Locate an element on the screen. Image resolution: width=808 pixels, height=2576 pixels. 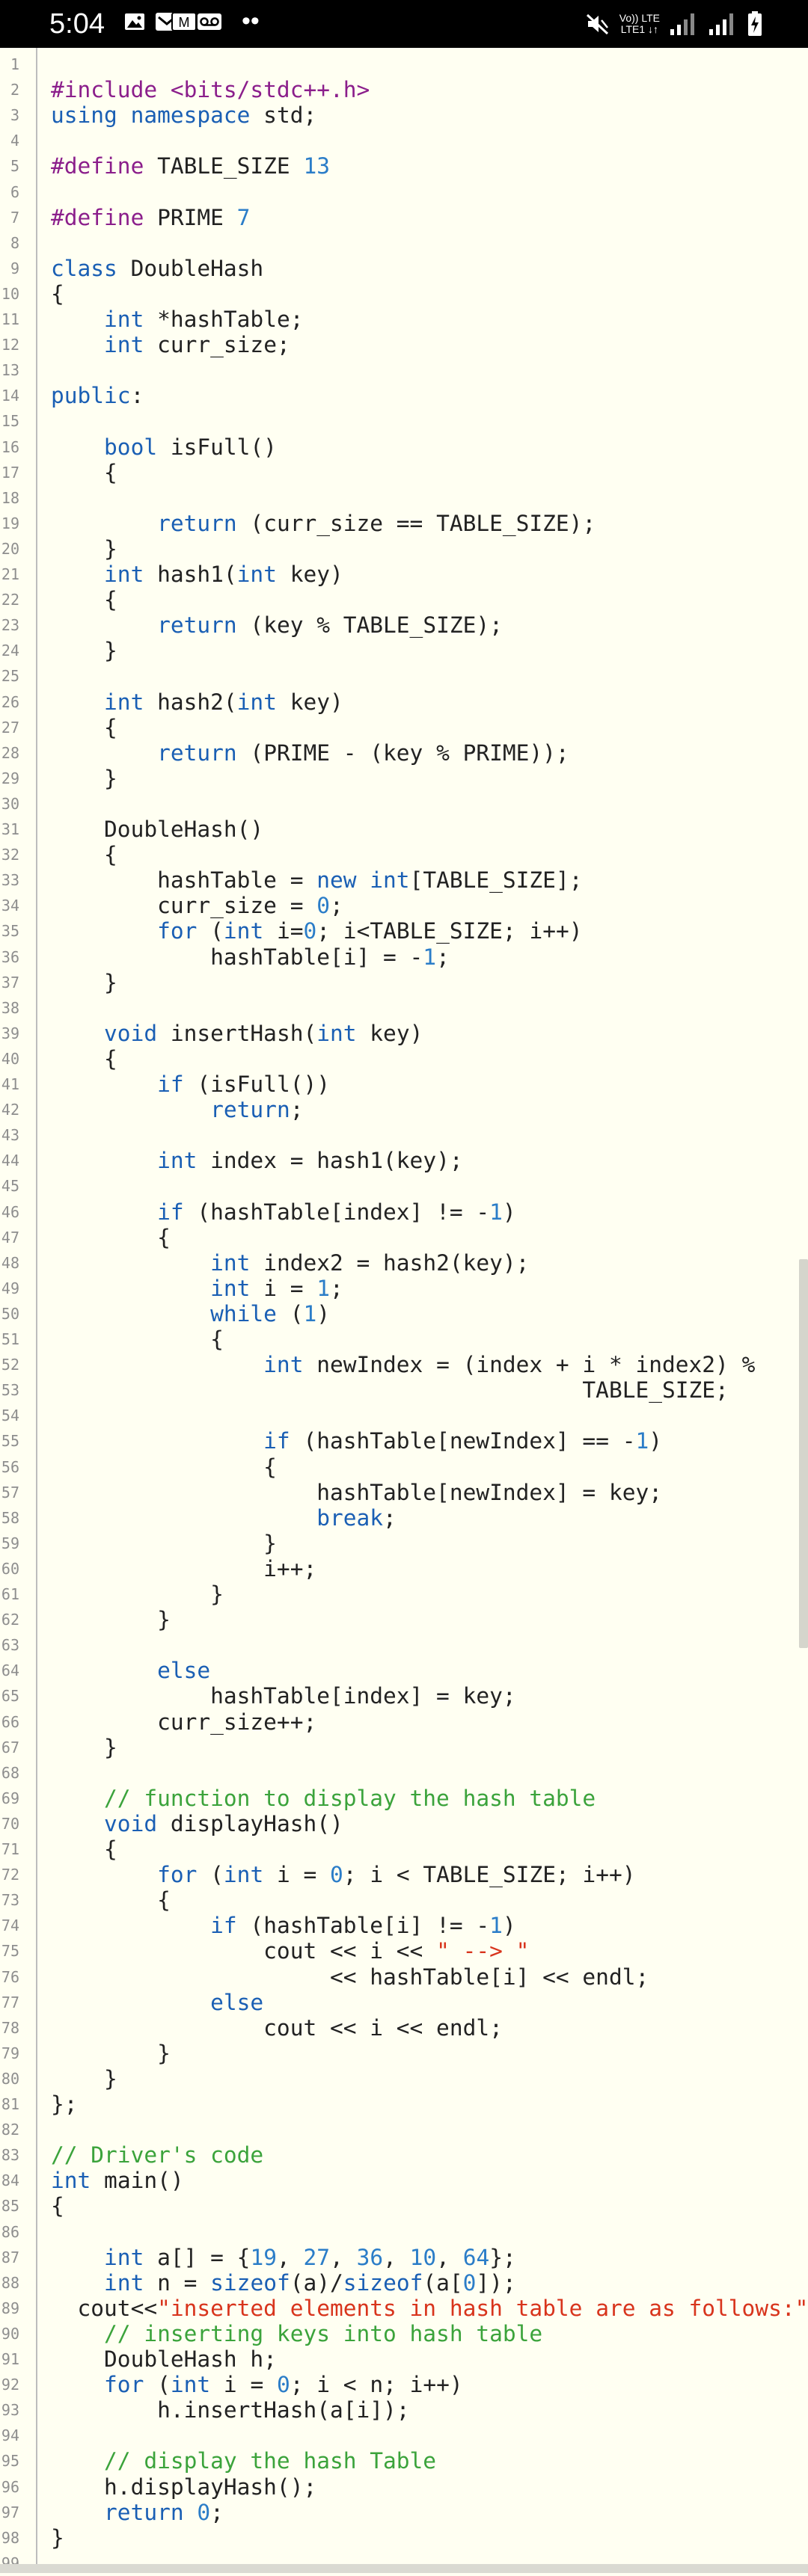
code-line: 86 is located at coordinates (404, 2232).